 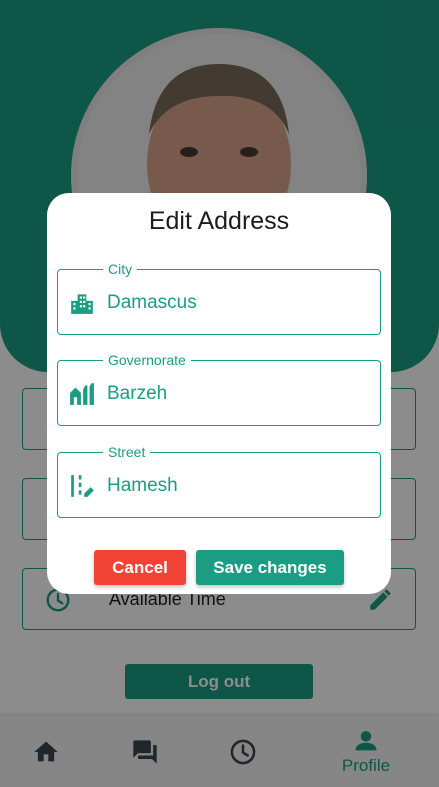 What do you see at coordinates (82, 394) in the screenshot?
I see `houses-icon` at bounding box center [82, 394].